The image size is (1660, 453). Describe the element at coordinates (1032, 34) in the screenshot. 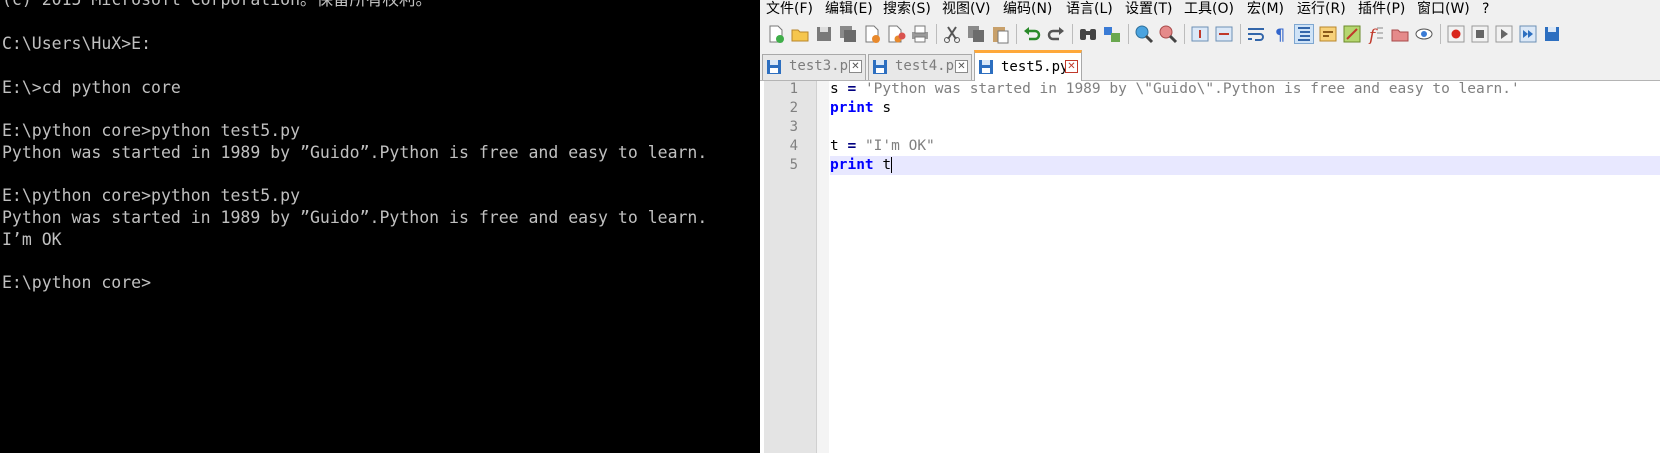

I see `undo-icon` at that location.